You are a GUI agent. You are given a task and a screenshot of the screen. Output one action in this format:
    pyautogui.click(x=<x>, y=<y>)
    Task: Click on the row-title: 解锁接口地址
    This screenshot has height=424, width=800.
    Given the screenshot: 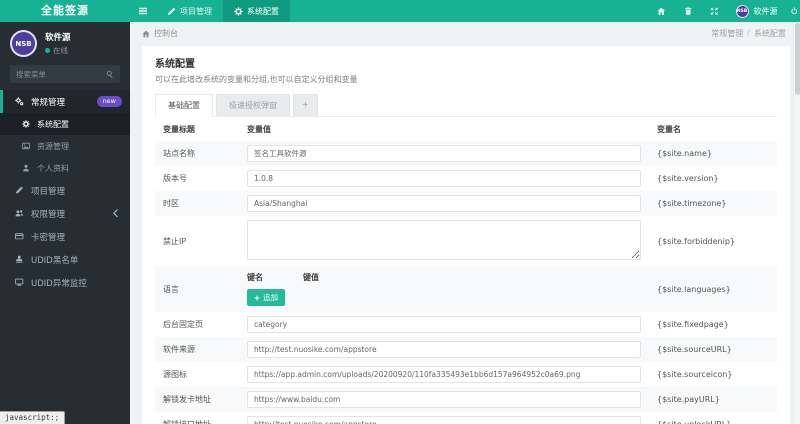 What is the action you would take?
    pyautogui.click(x=197, y=418)
    